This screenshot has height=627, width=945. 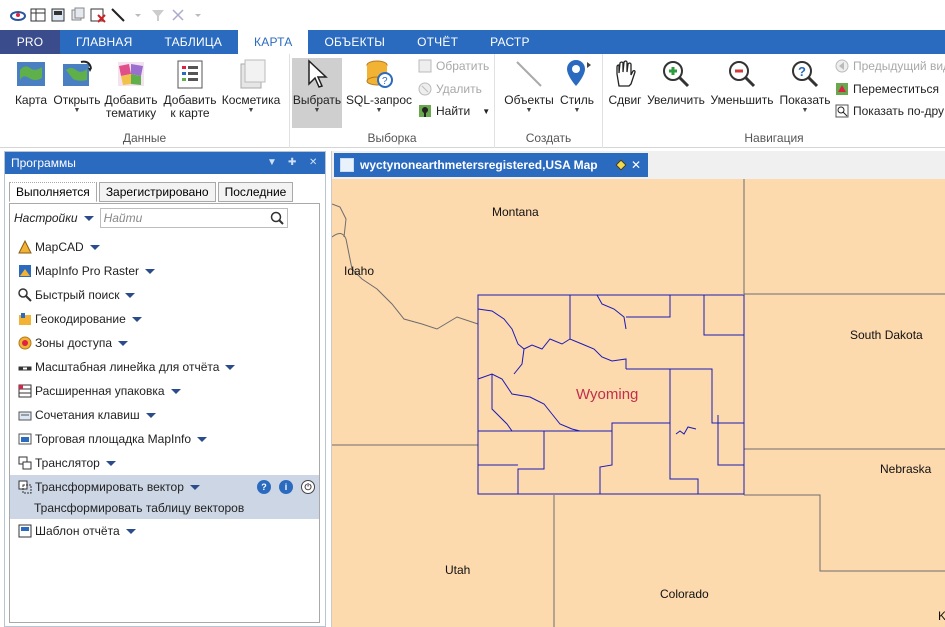 I want to click on label-colorado: Colorado, so click(x=684, y=594).